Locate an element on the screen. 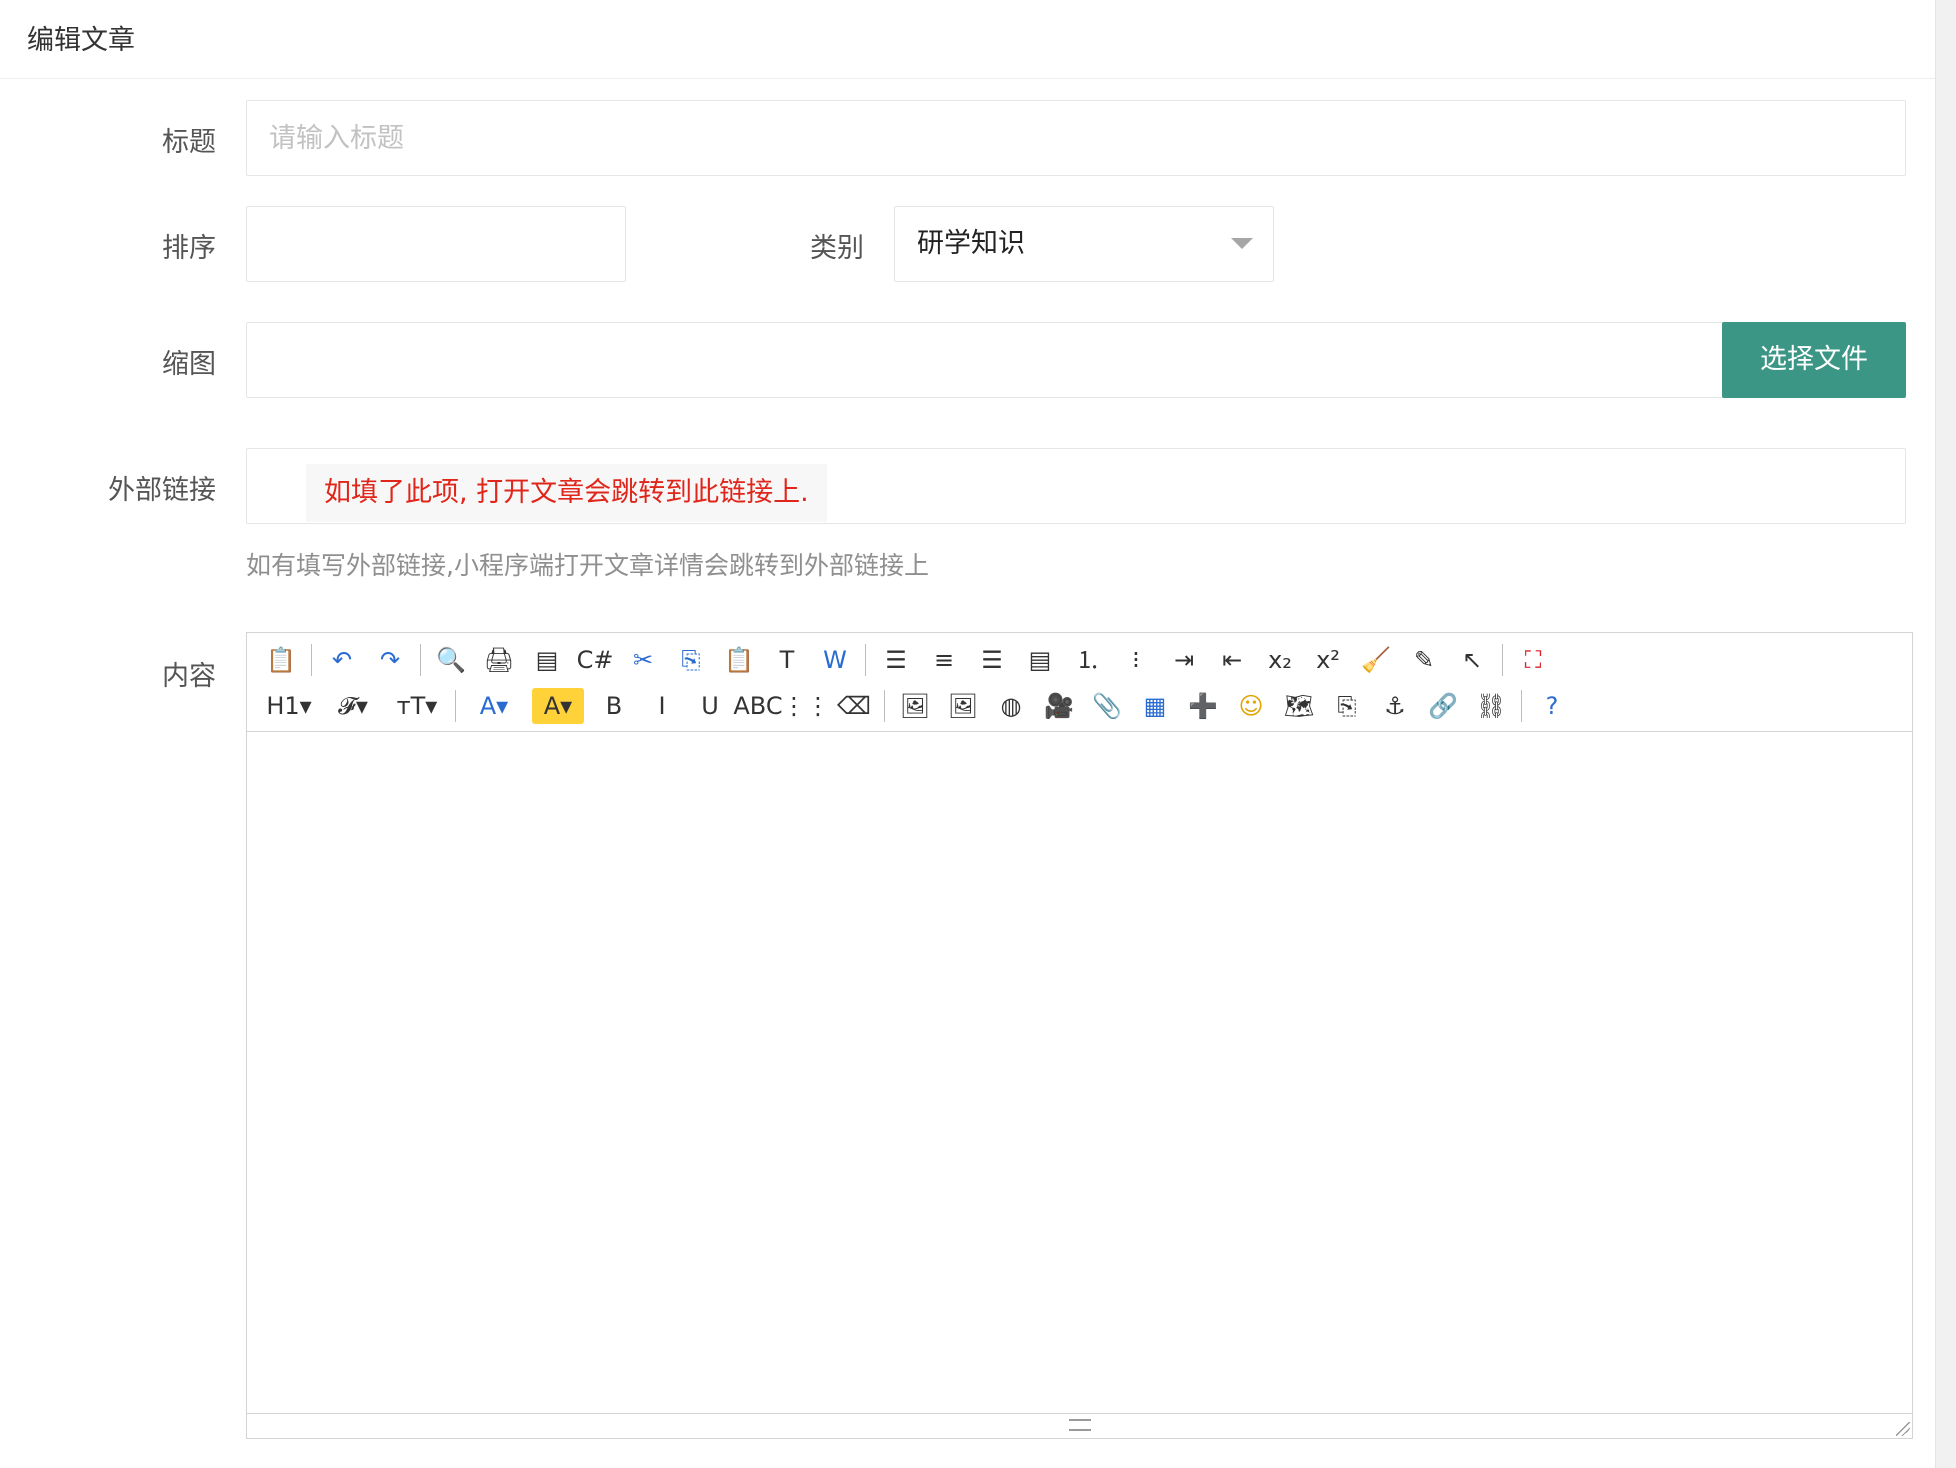 This screenshot has width=1956, height=1468. thumb-label: 缩图 is located at coordinates (189, 364).